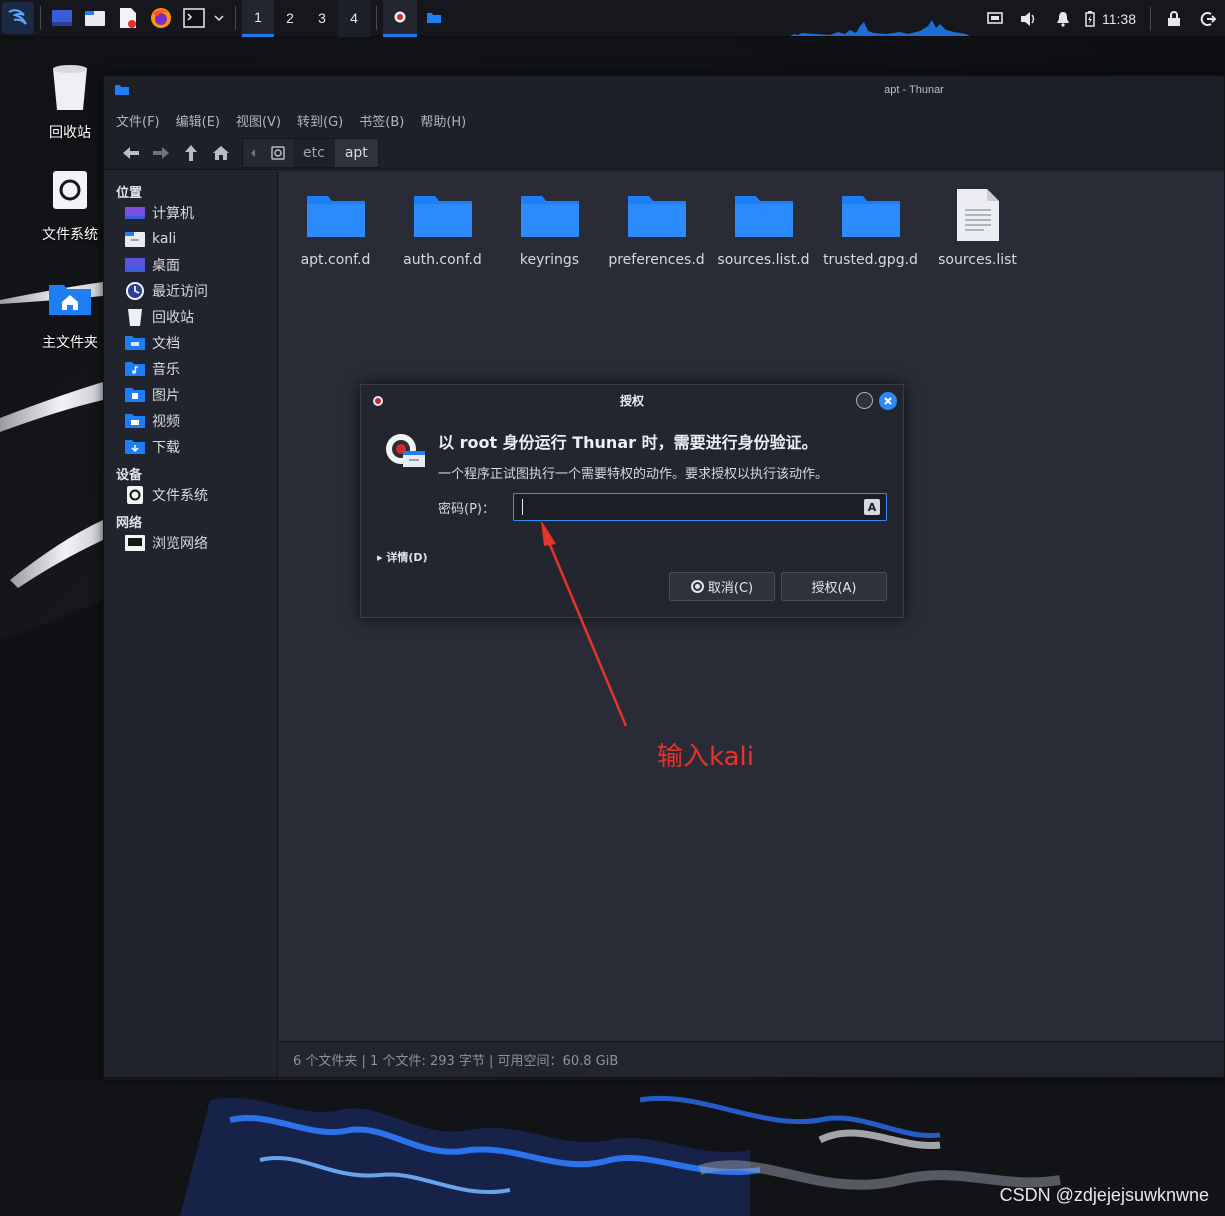 The height and width of the screenshot is (1216, 1225). What do you see at coordinates (190, 213) in the screenshot?
I see `sidebar-item-computer: 计算机` at bounding box center [190, 213].